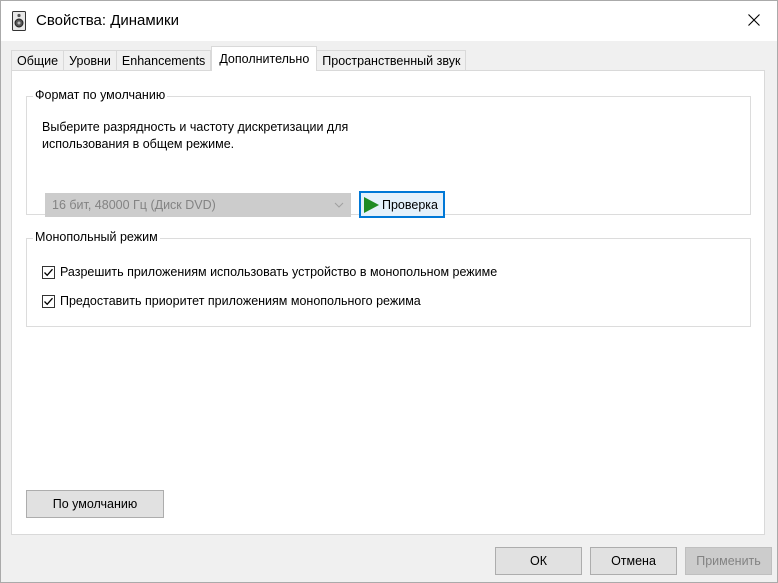 The width and height of the screenshot is (778, 583). I want to click on tab-enhancements: Enhancements, so click(163, 60).